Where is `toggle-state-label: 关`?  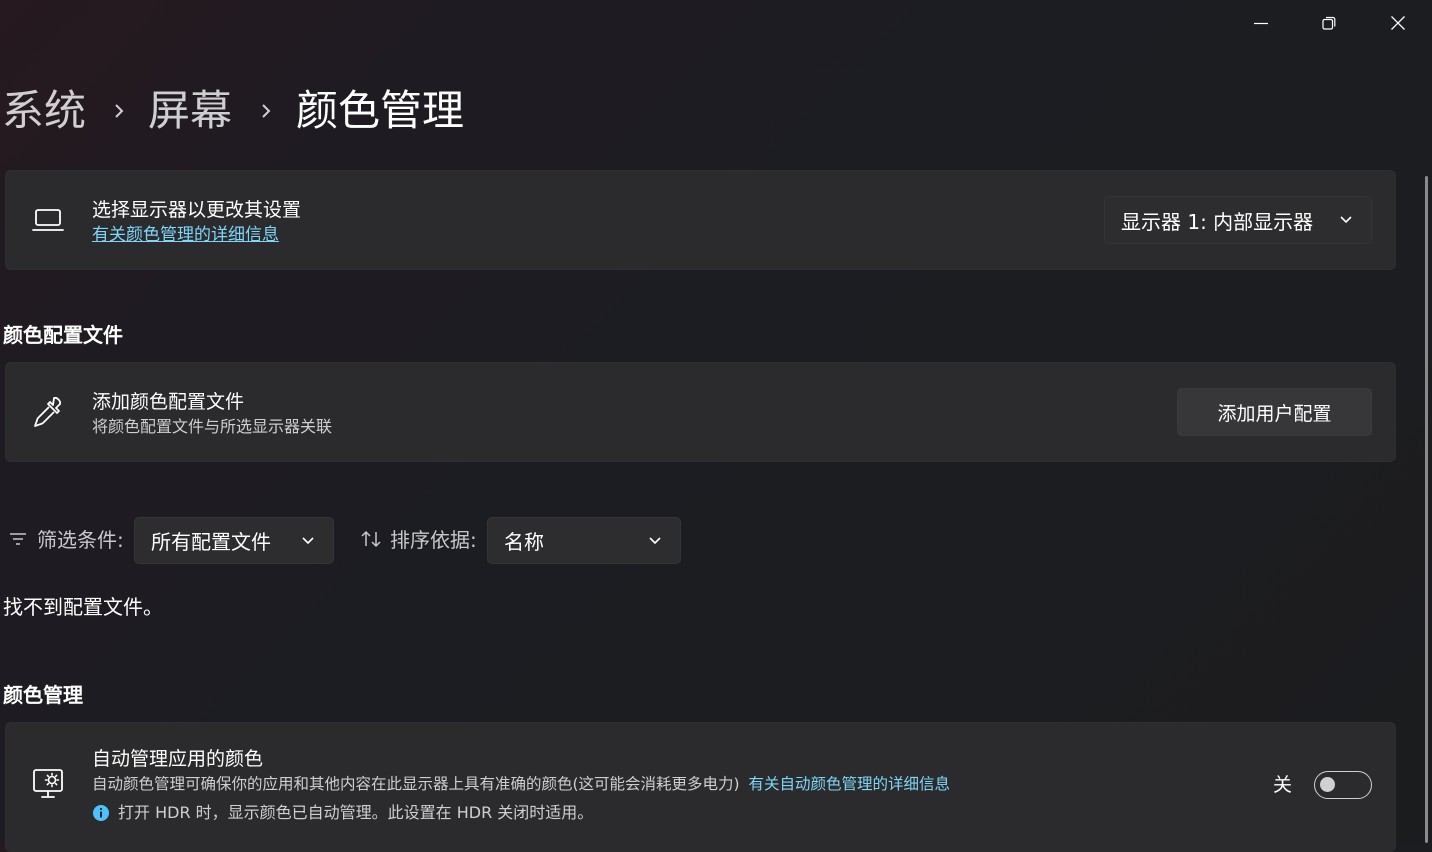
toggle-state-label: 关 is located at coordinates (1283, 785).